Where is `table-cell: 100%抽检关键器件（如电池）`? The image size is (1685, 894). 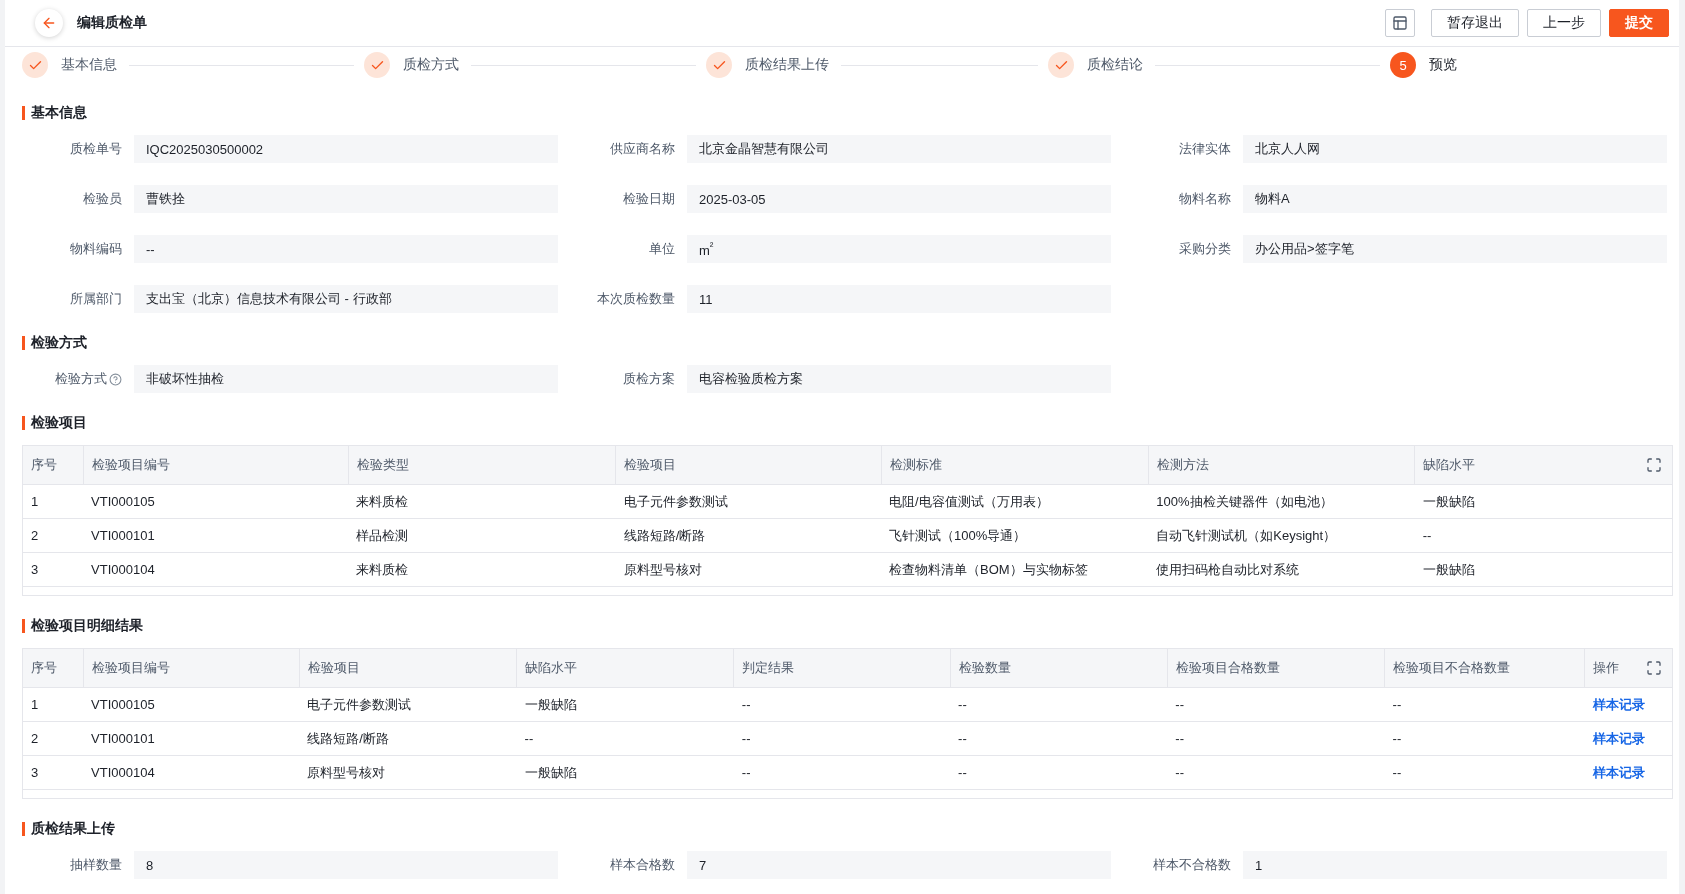 table-cell: 100%抽检关键器件（如电池） is located at coordinates (1281, 501).